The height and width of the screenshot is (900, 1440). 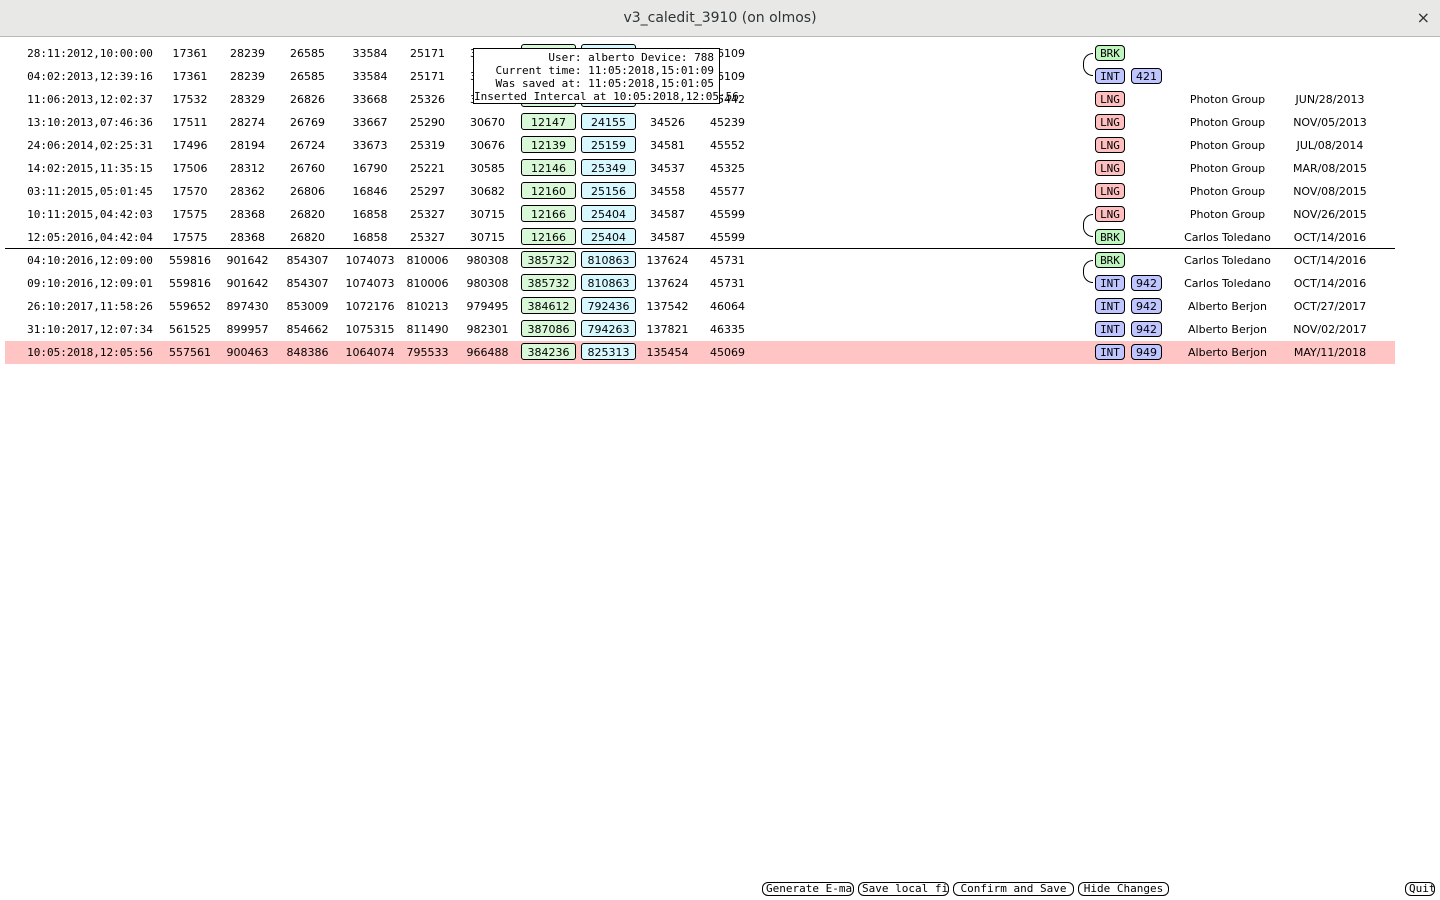 I want to click on window-title: v3_caledit_3910 (on olmos), so click(x=720, y=18).